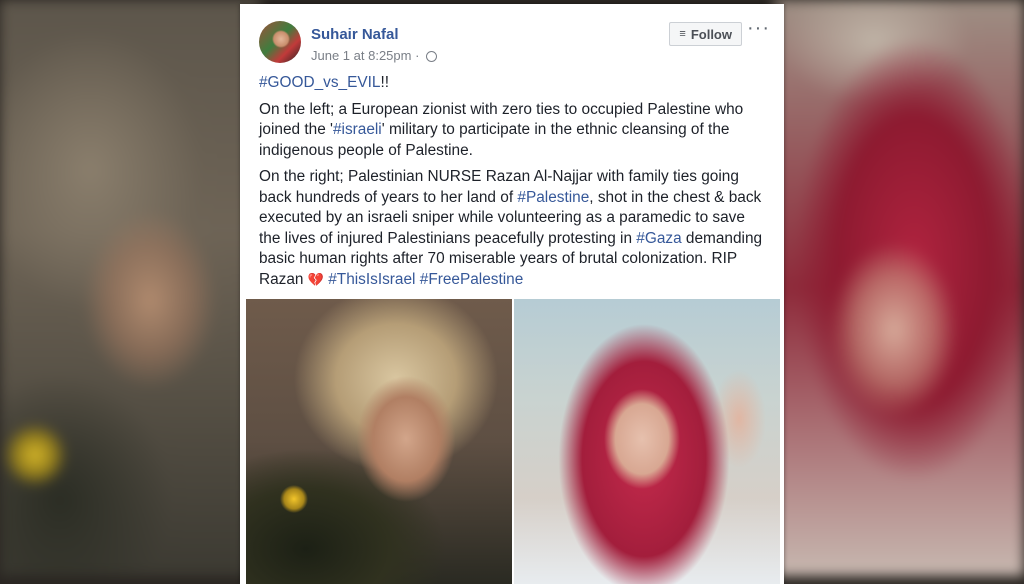 This screenshot has height=584, width=1024. What do you see at coordinates (355, 34) in the screenshot?
I see `author-name: Suhair Nafal` at bounding box center [355, 34].